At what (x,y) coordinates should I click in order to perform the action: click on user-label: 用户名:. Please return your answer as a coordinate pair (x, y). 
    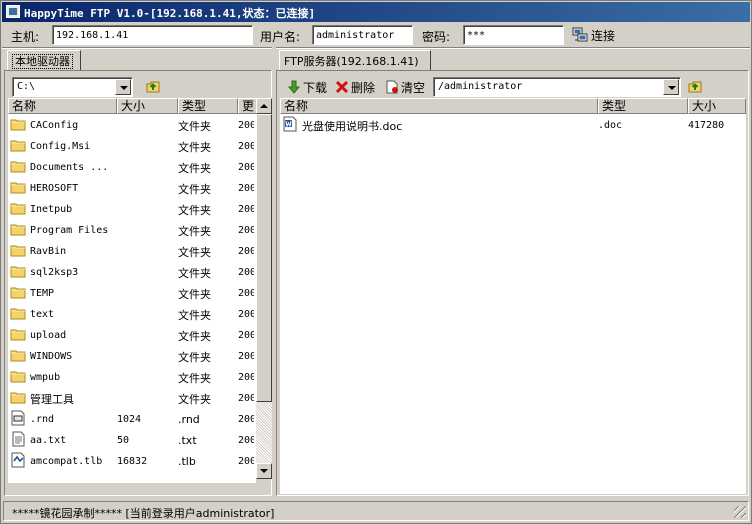
    Looking at the image, I should click on (280, 37).